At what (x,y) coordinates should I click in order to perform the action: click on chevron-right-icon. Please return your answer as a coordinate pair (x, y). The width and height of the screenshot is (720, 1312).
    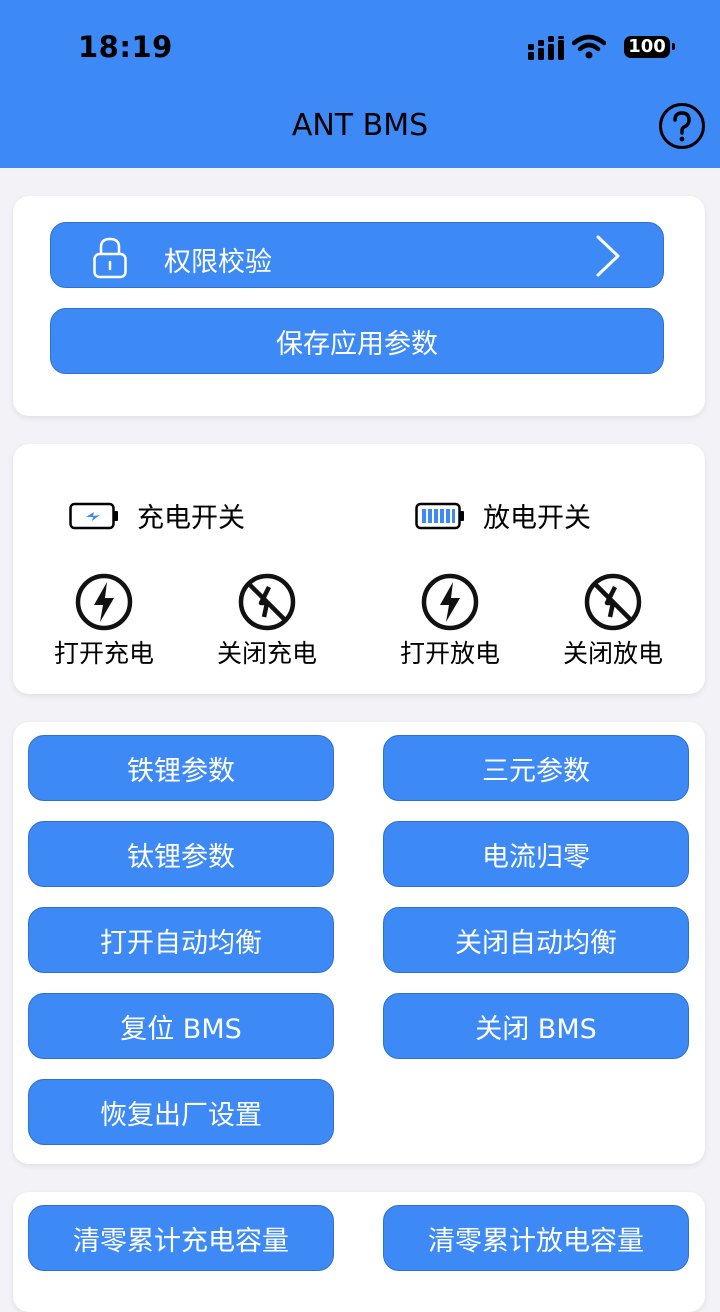
    Looking at the image, I should click on (608, 256).